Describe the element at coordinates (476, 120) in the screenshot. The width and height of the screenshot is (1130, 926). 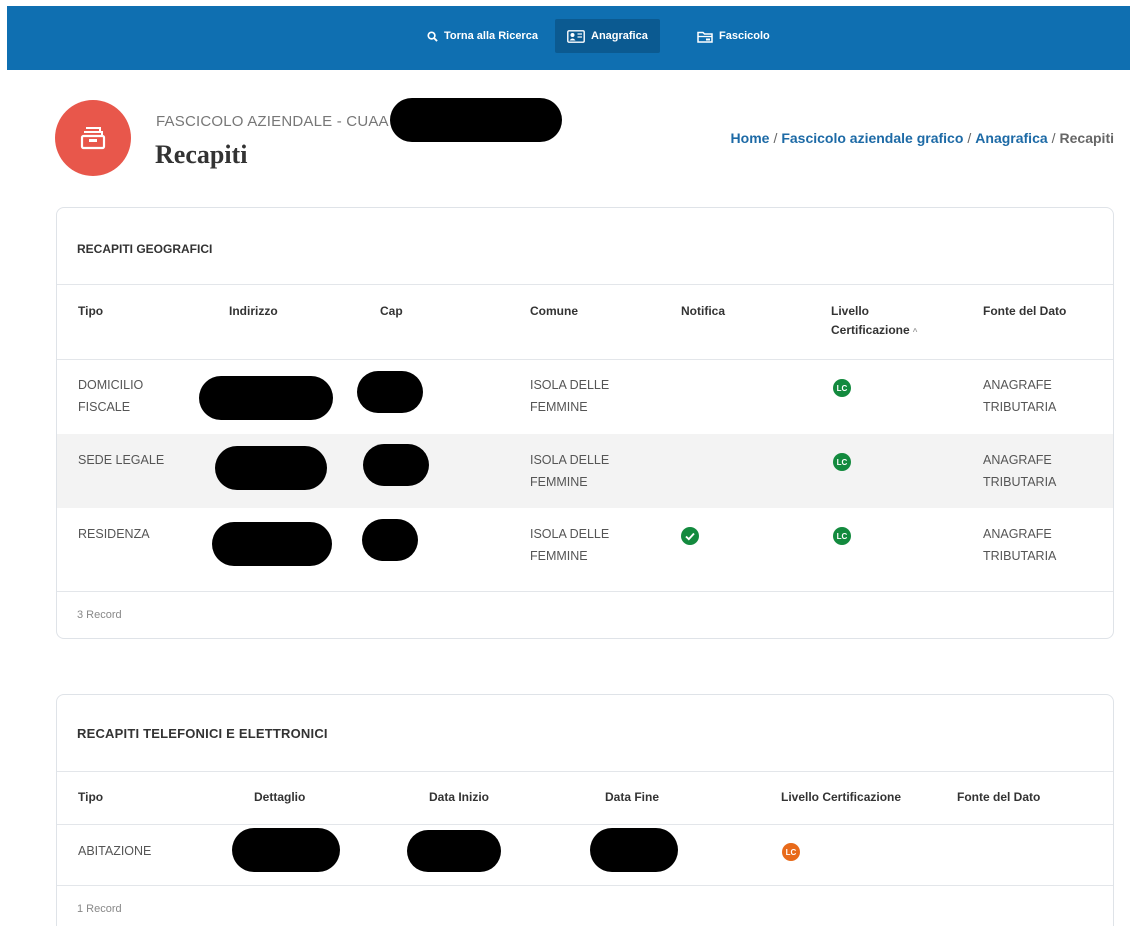
I see `redacted-cuaa` at that location.